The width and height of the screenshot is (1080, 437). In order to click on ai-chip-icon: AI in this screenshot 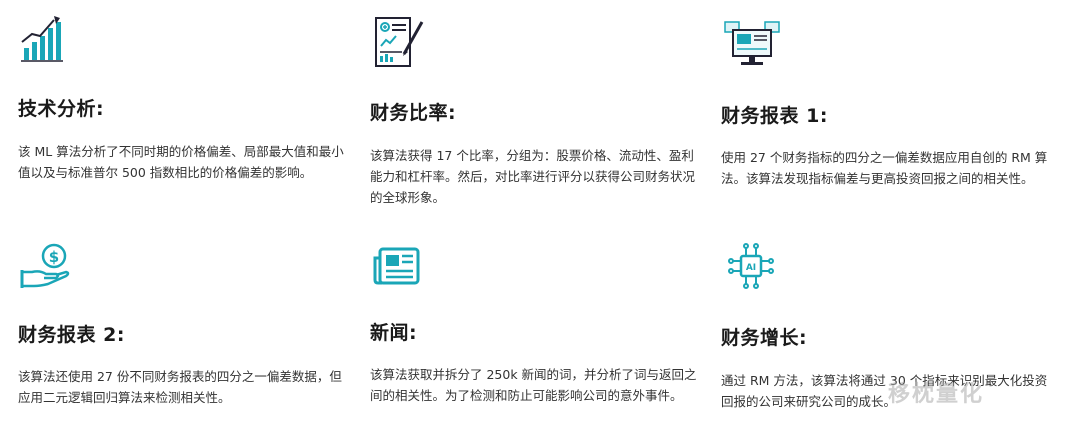, I will do `click(751, 266)`.